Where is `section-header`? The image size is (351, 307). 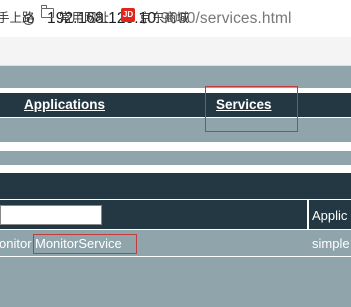
section-header is located at coordinates (175, 186).